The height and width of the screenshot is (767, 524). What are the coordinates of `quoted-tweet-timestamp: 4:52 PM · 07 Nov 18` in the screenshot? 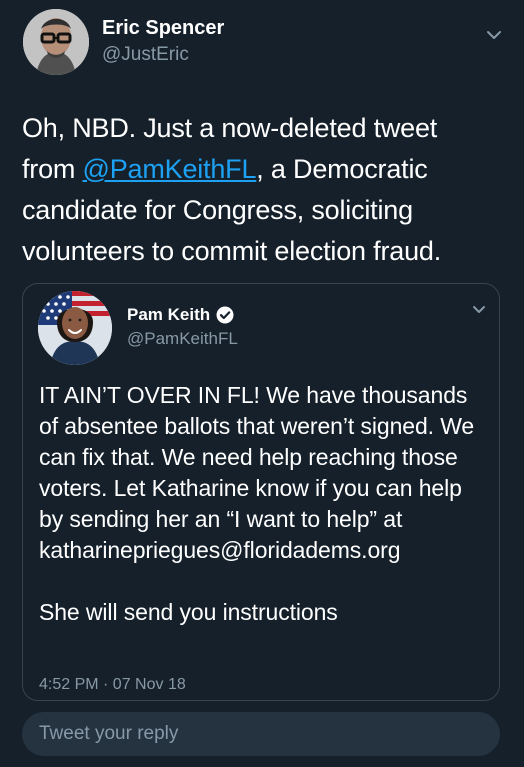 It's located at (112, 684).